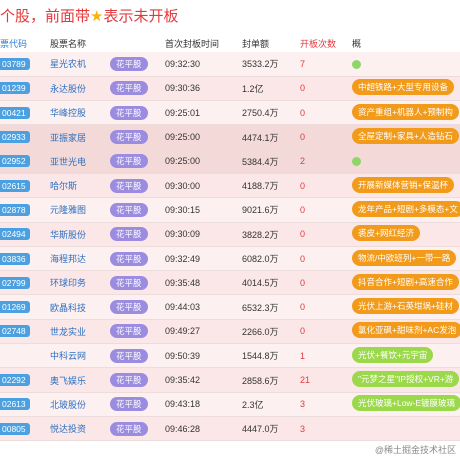 The image size is (460, 460). What do you see at coordinates (260, 137) in the screenshot?
I see `seal-amount: 4474.1万` at bounding box center [260, 137].